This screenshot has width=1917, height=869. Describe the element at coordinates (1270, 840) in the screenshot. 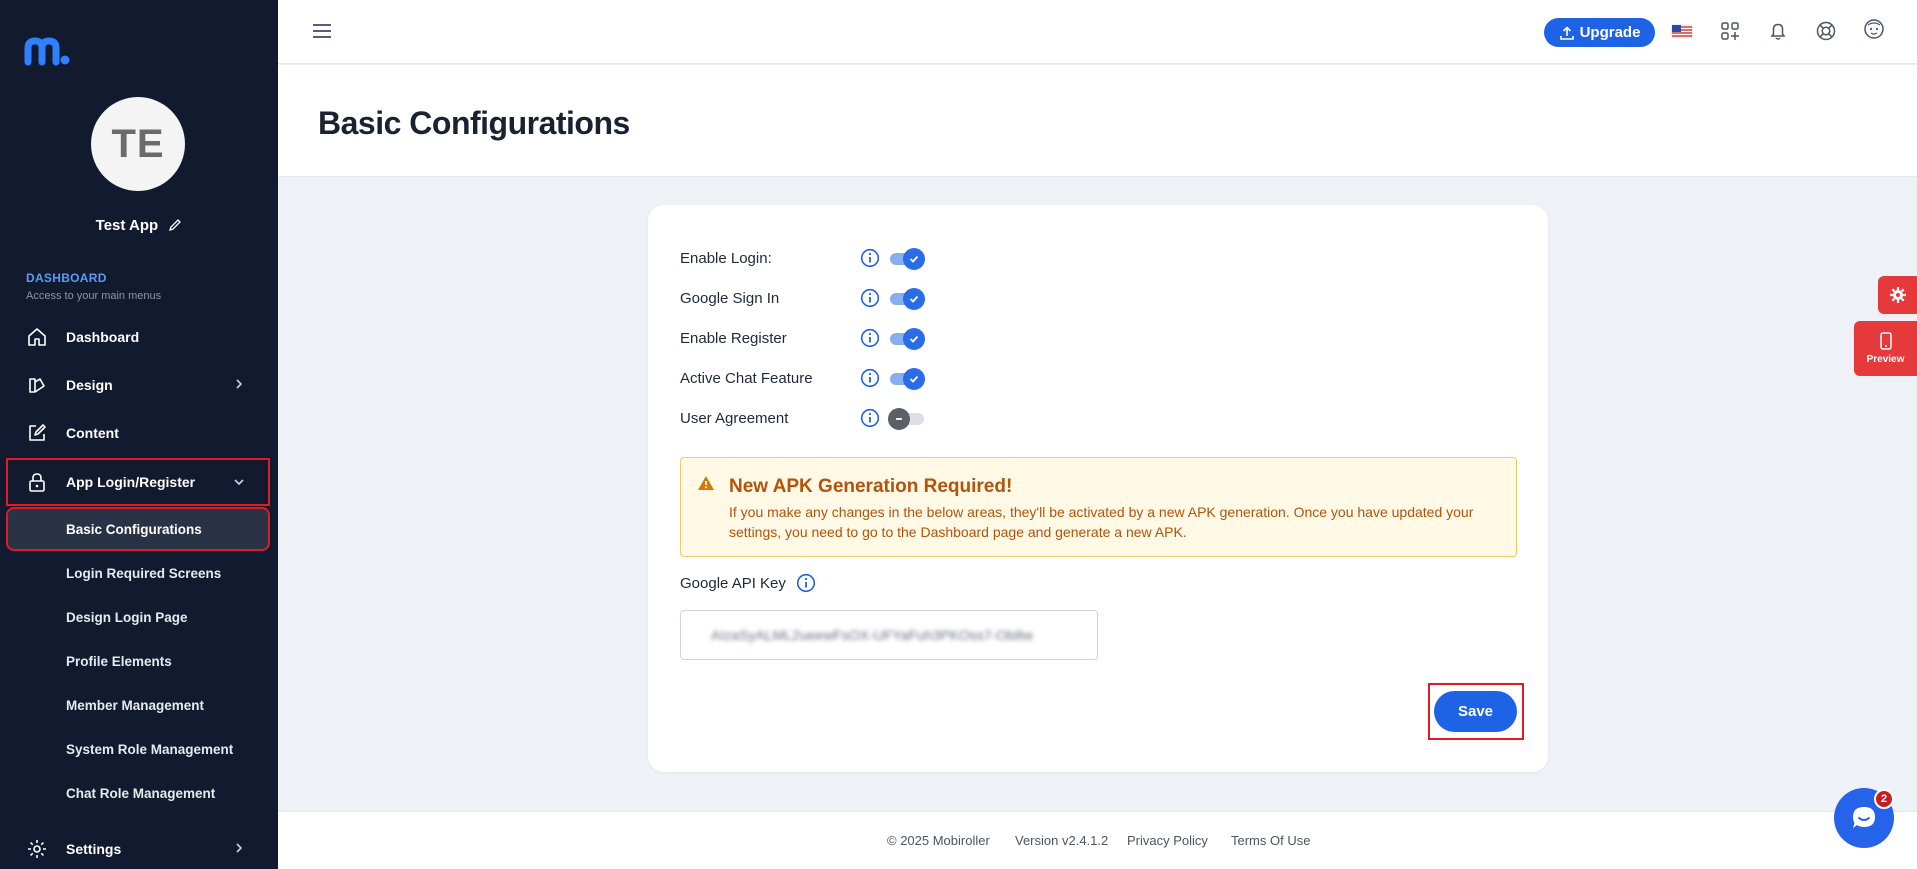

I see `footer-terms-link: Terms Of Use` at that location.